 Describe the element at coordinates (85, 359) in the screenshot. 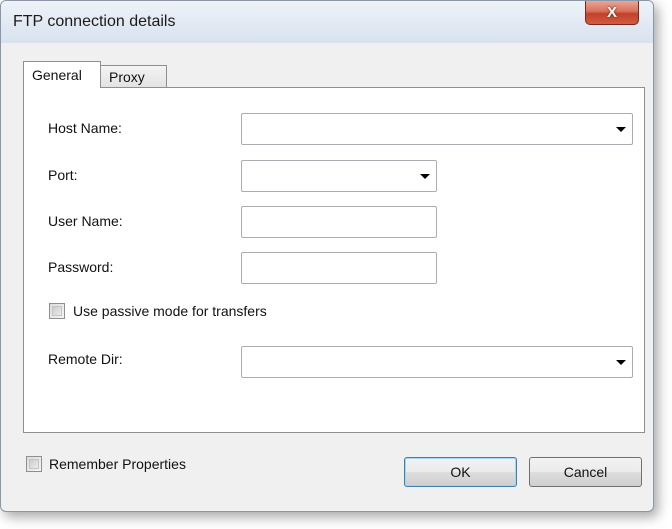

I see `remote-dir-label: Remote Dir:` at that location.